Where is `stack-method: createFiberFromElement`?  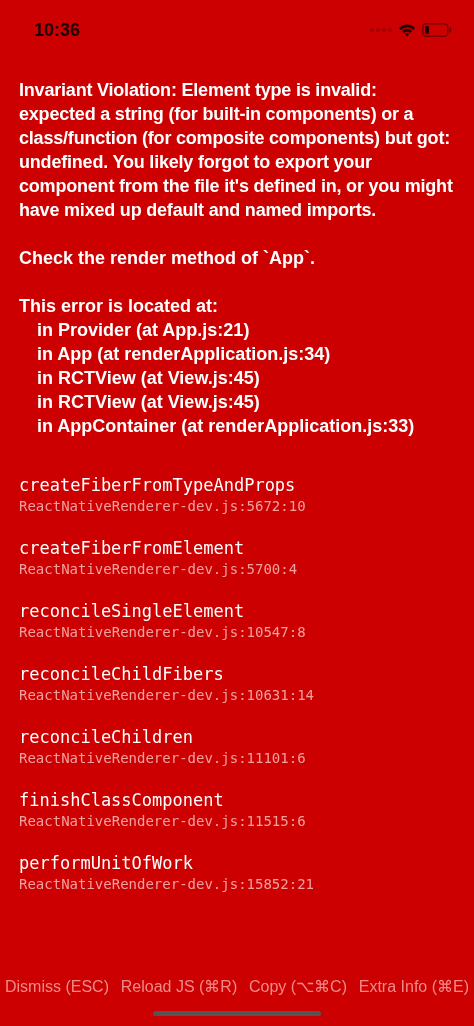 stack-method: createFiberFromElement is located at coordinates (237, 548).